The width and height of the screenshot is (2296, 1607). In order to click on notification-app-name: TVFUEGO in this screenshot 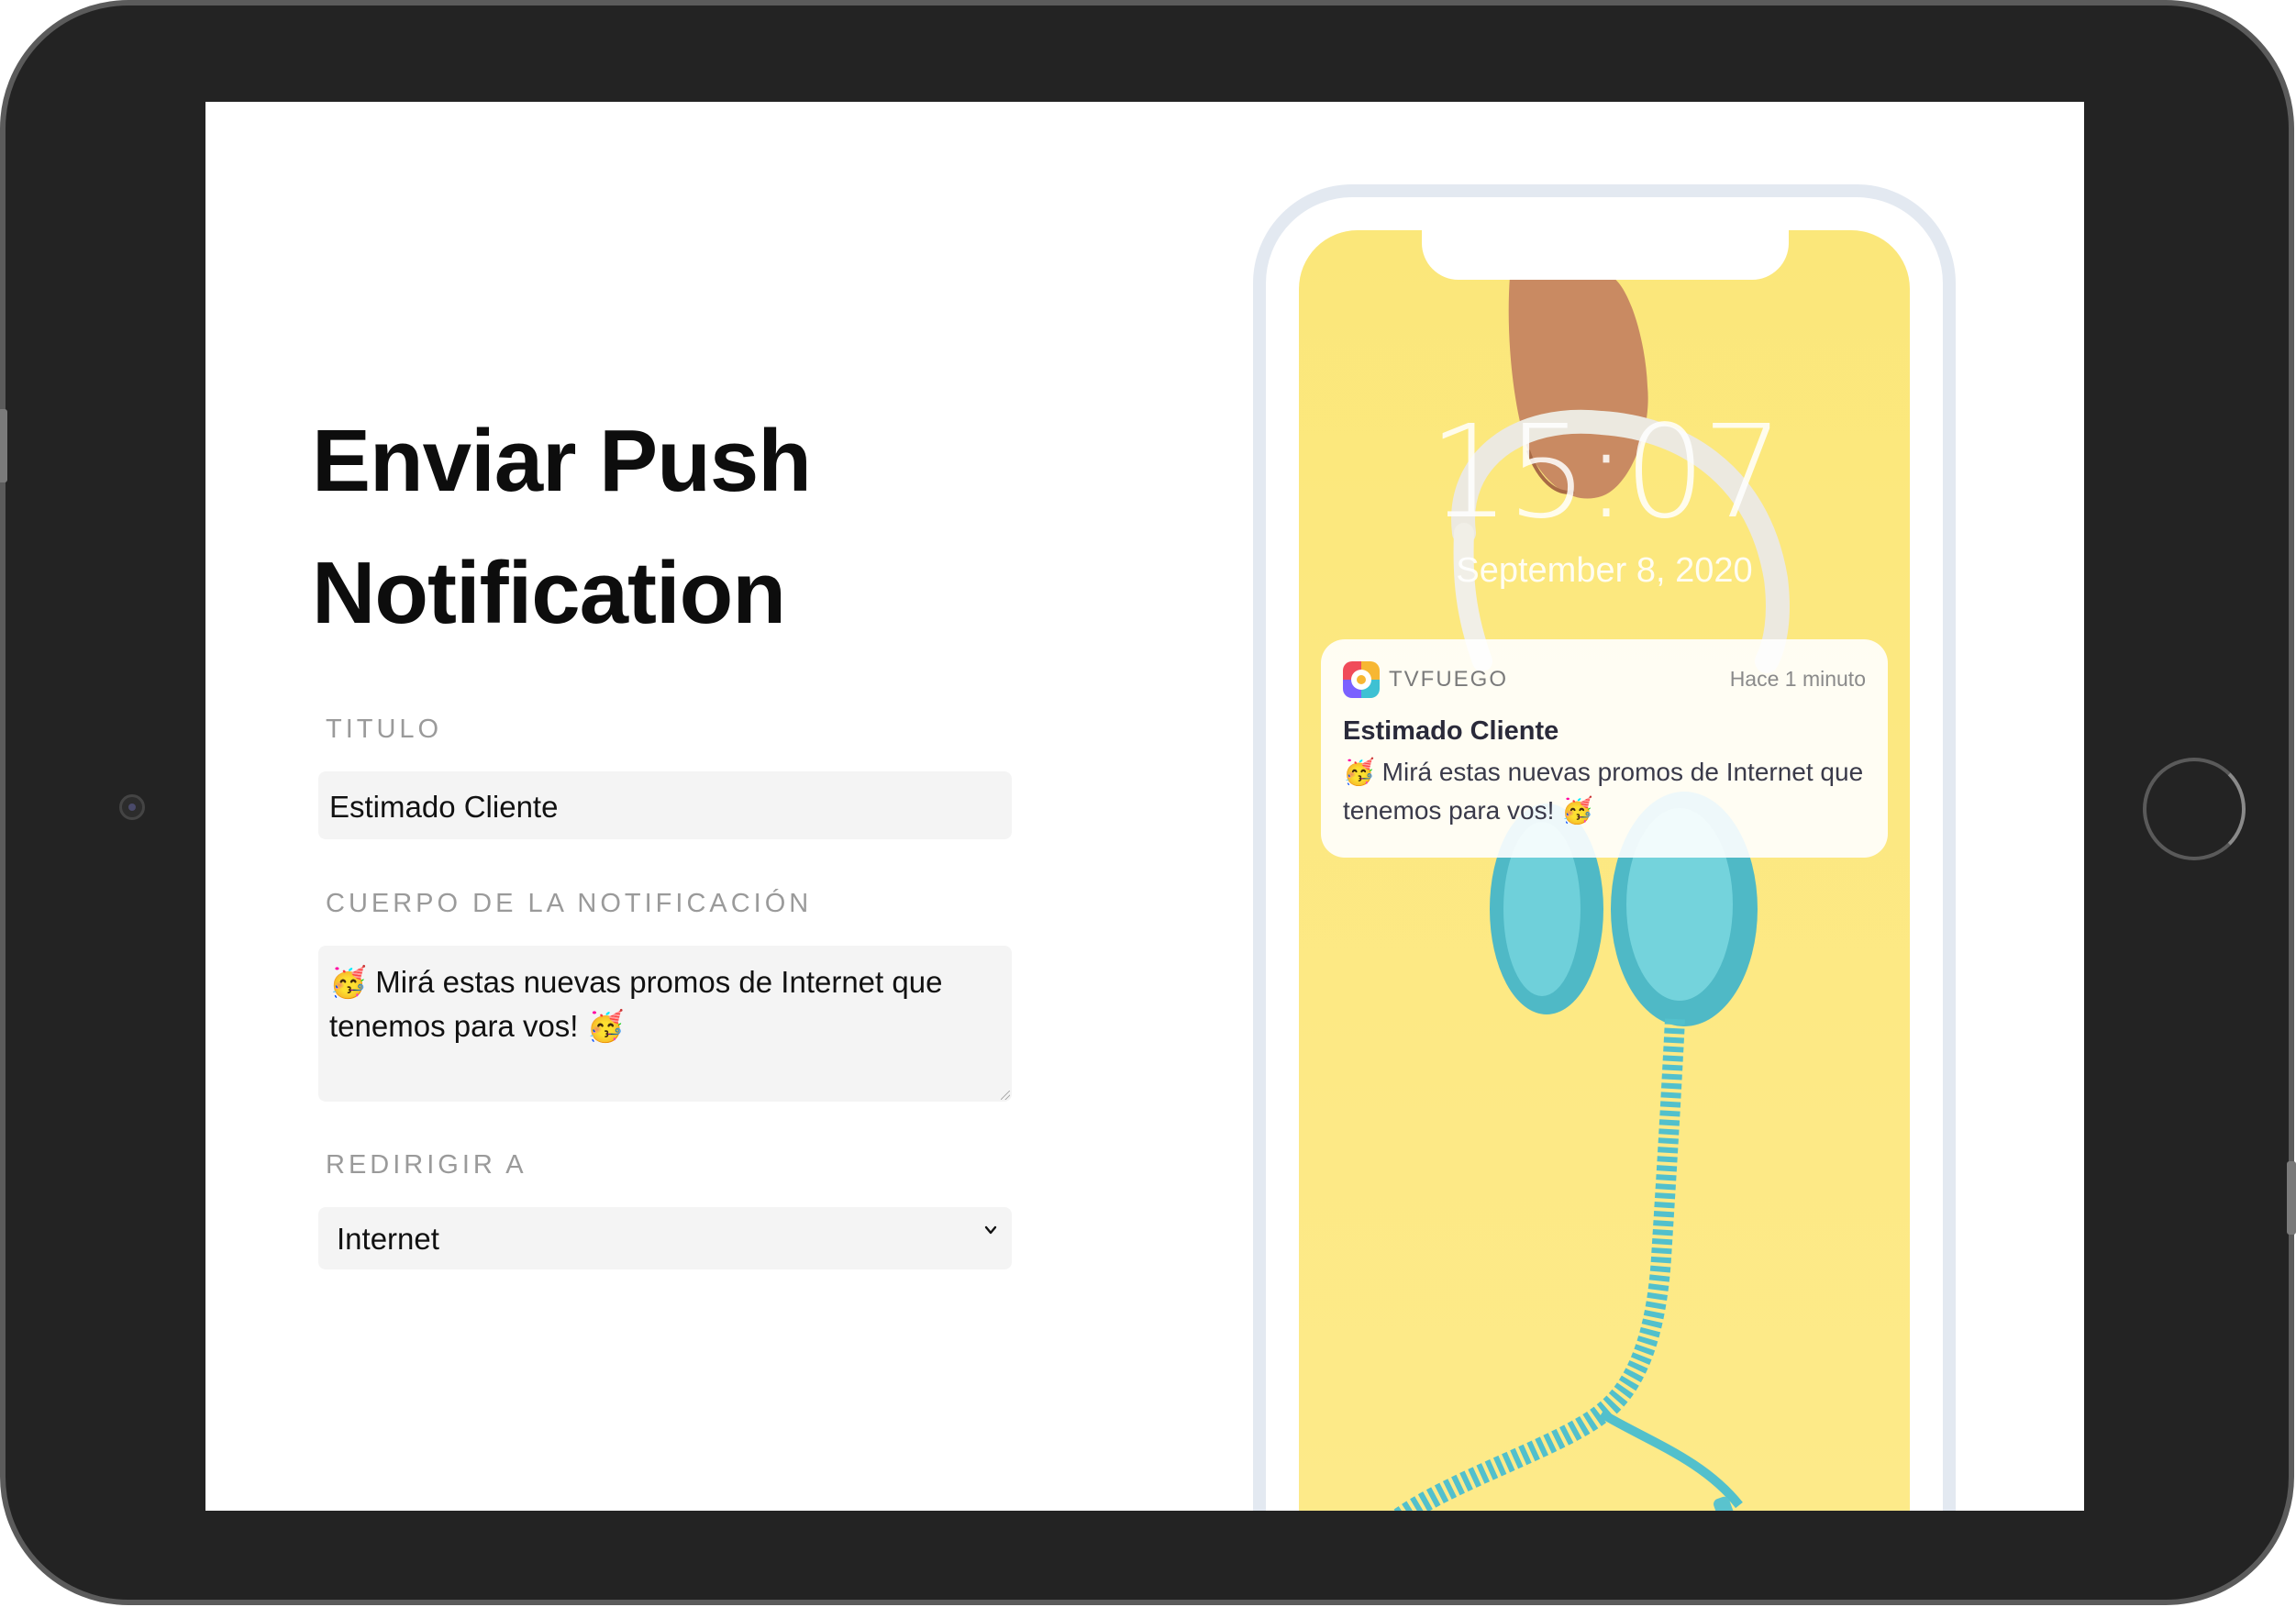, I will do `click(1449, 679)`.